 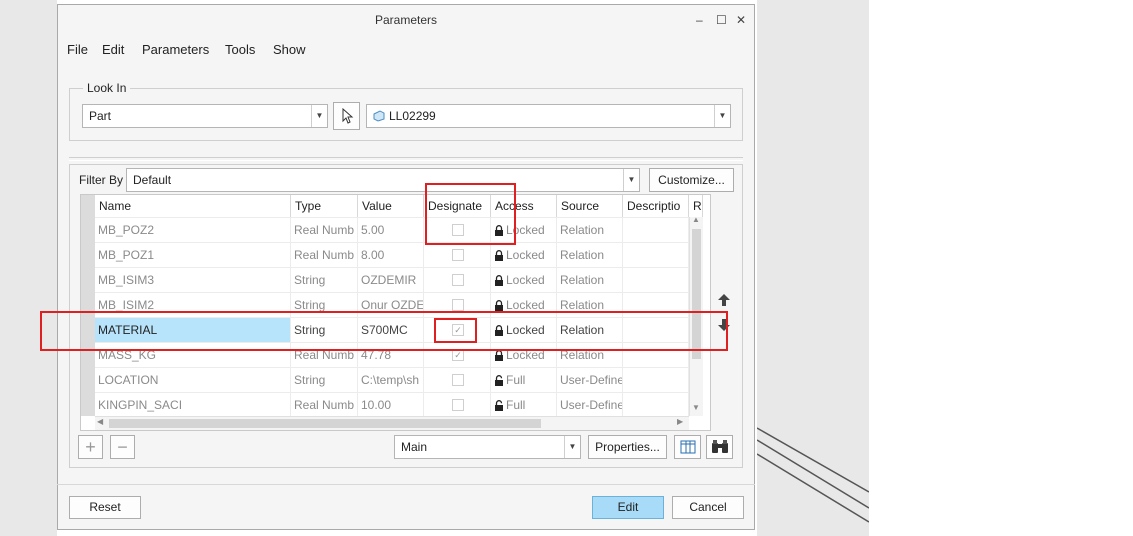 What do you see at coordinates (193, 380) in the screenshot?
I see `name-cell: LOCATION` at bounding box center [193, 380].